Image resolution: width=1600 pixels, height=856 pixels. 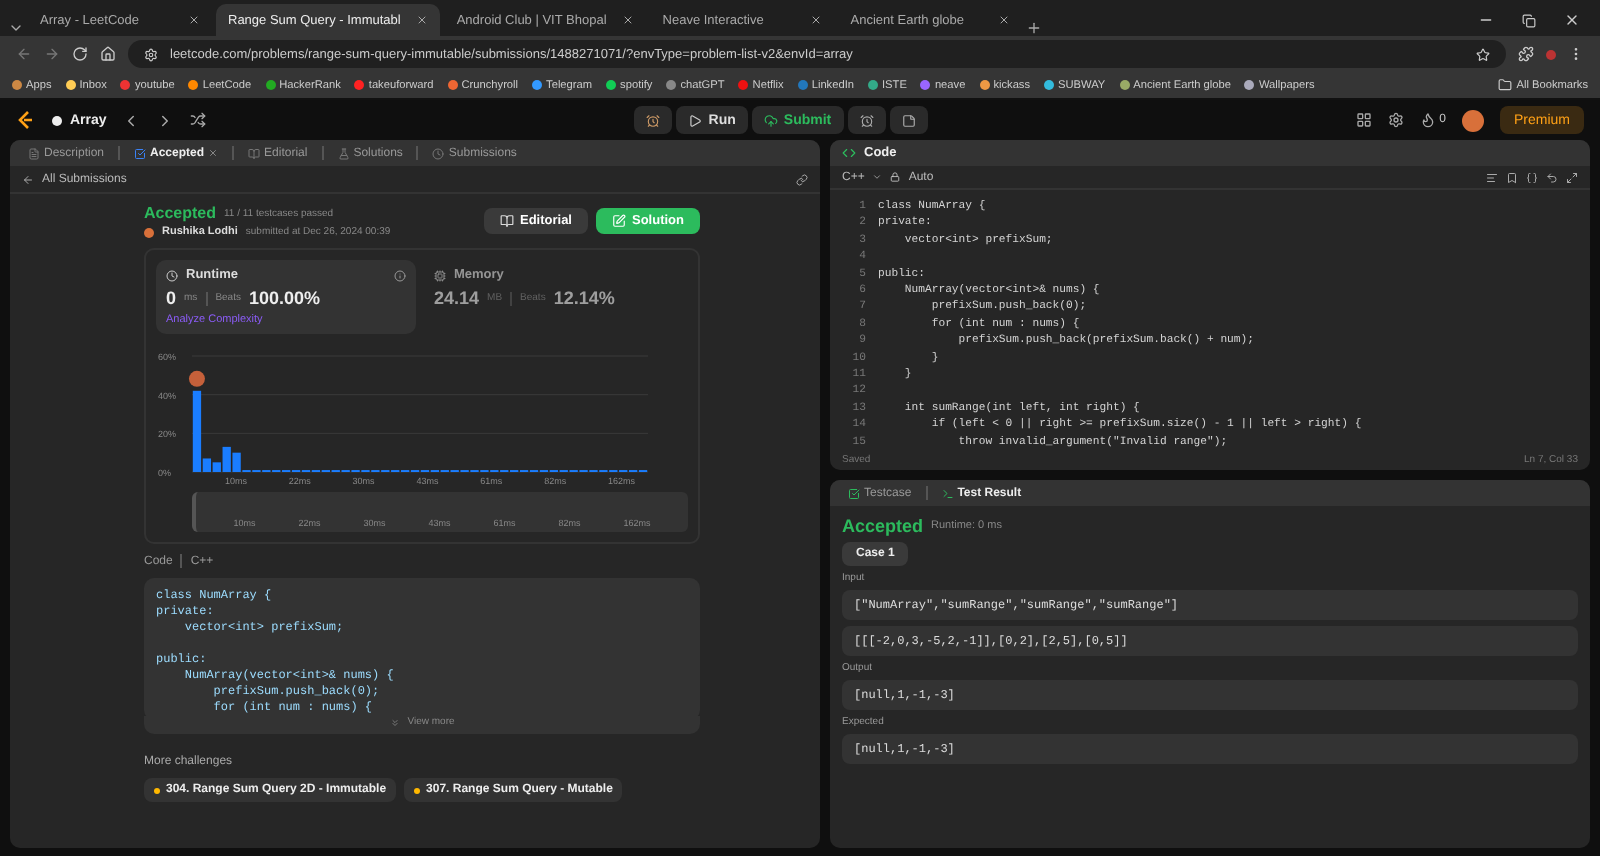 What do you see at coordinates (171, 298) in the screenshot?
I see `stat-value: 0` at bounding box center [171, 298].